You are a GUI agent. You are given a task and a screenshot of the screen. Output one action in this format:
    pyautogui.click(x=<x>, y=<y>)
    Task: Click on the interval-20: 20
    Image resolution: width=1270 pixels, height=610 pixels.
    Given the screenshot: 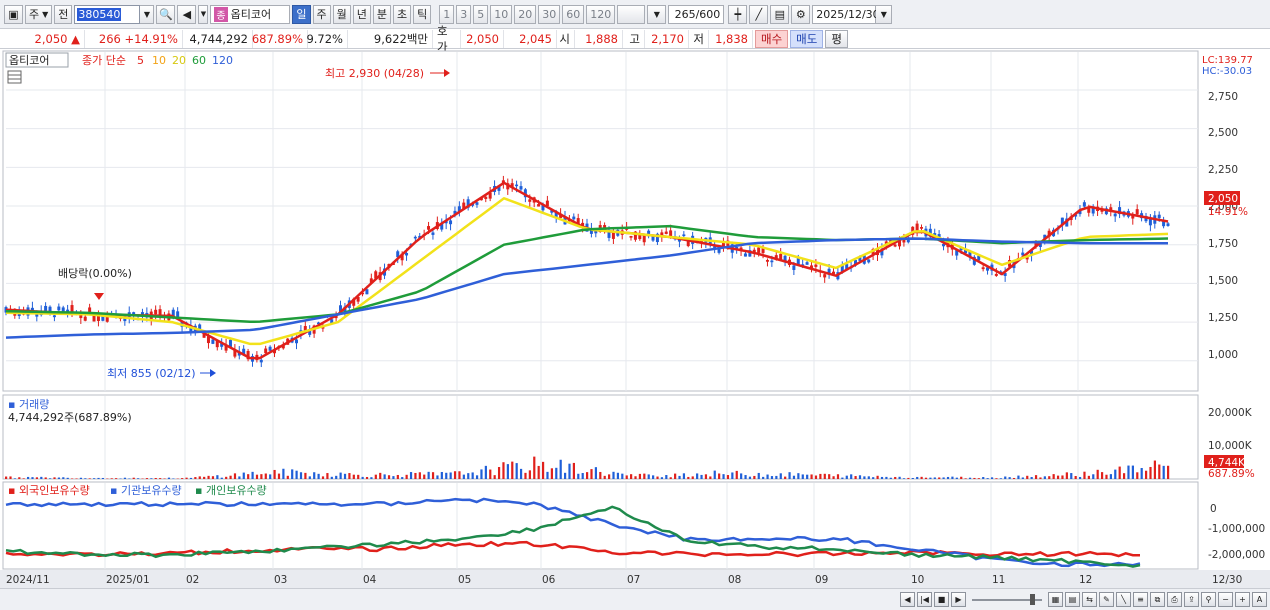 What is the action you would take?
    pyautogui.click(x=525, y=14)
    